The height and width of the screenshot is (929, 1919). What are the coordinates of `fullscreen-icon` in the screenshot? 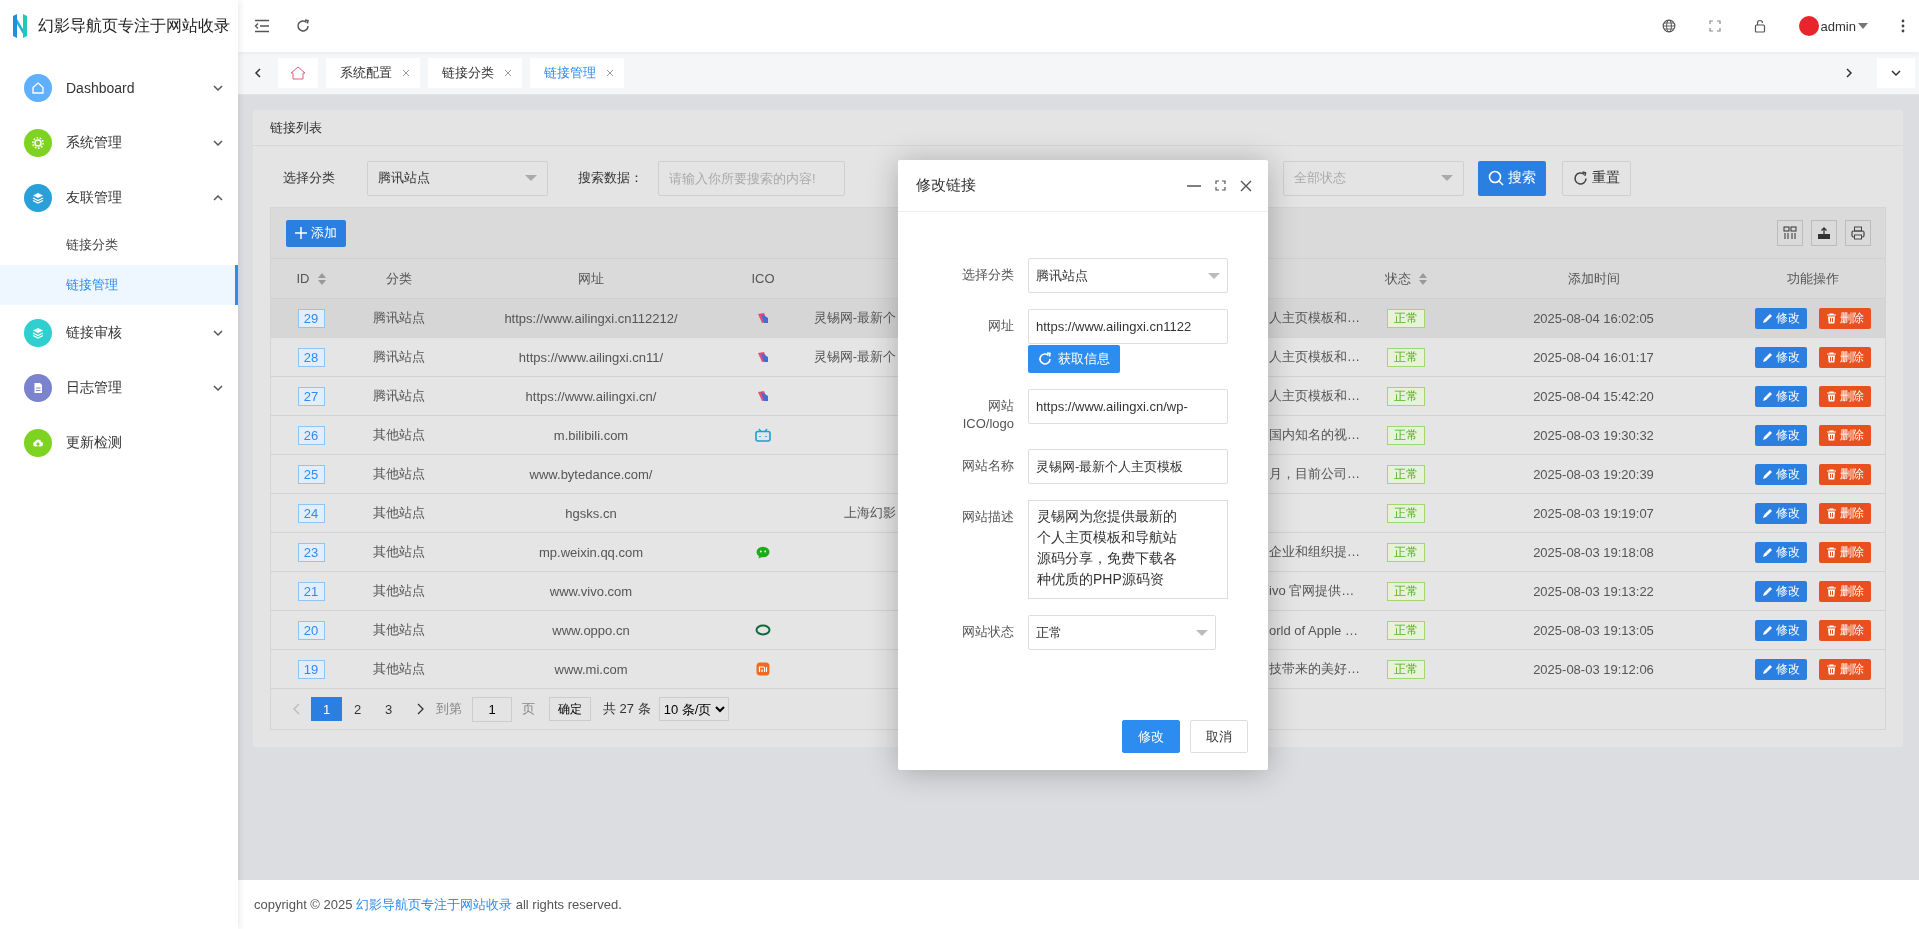 It's located at (1714, 26).